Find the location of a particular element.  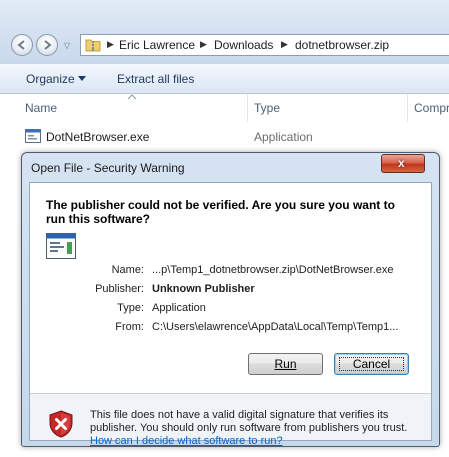

sort-ascending-icon is located at coordinates (132, 97).